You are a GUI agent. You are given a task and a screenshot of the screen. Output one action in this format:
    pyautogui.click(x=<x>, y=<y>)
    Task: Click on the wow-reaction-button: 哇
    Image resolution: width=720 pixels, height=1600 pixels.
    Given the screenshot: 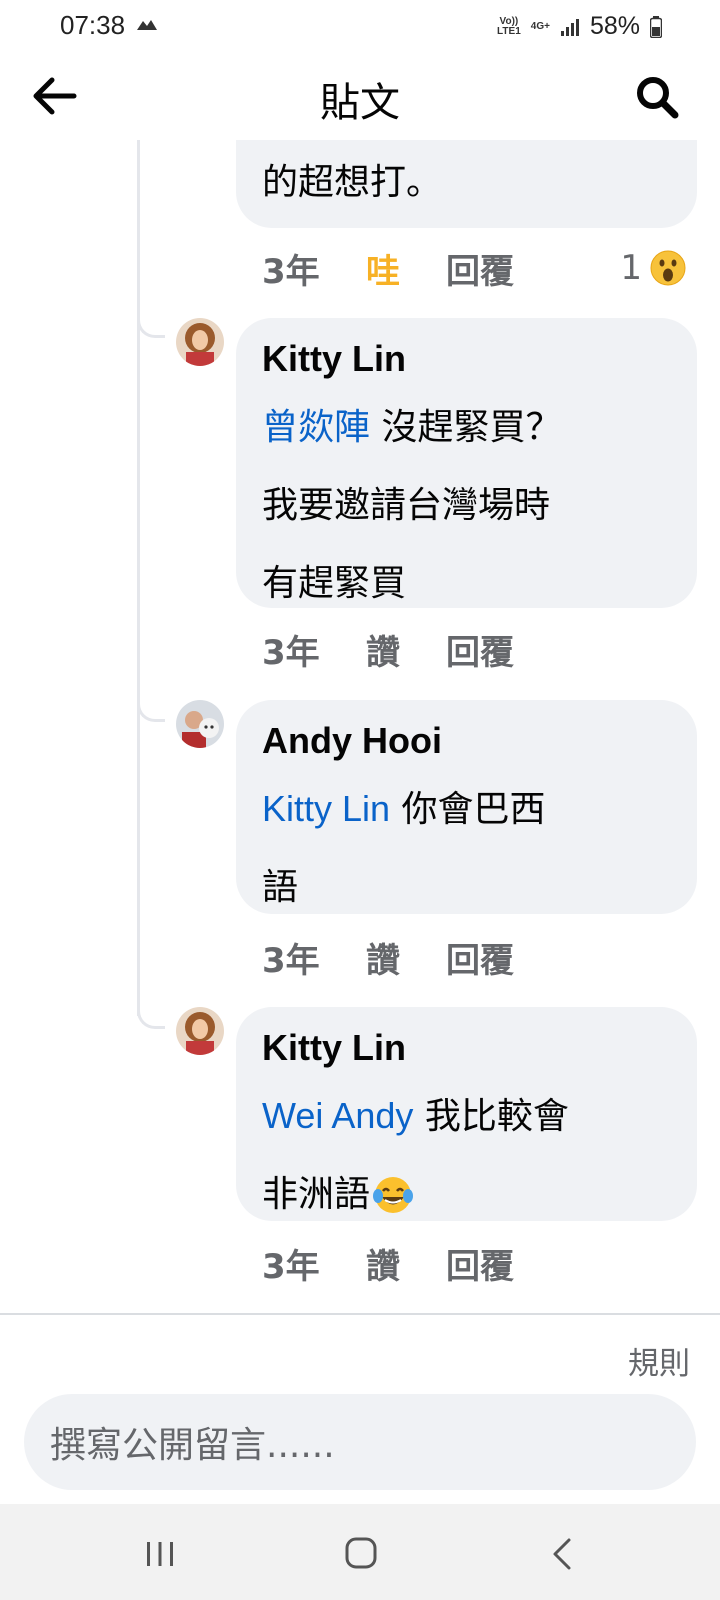 What is the action you would take?
    pyautogui.click(x=406, y=268)
    